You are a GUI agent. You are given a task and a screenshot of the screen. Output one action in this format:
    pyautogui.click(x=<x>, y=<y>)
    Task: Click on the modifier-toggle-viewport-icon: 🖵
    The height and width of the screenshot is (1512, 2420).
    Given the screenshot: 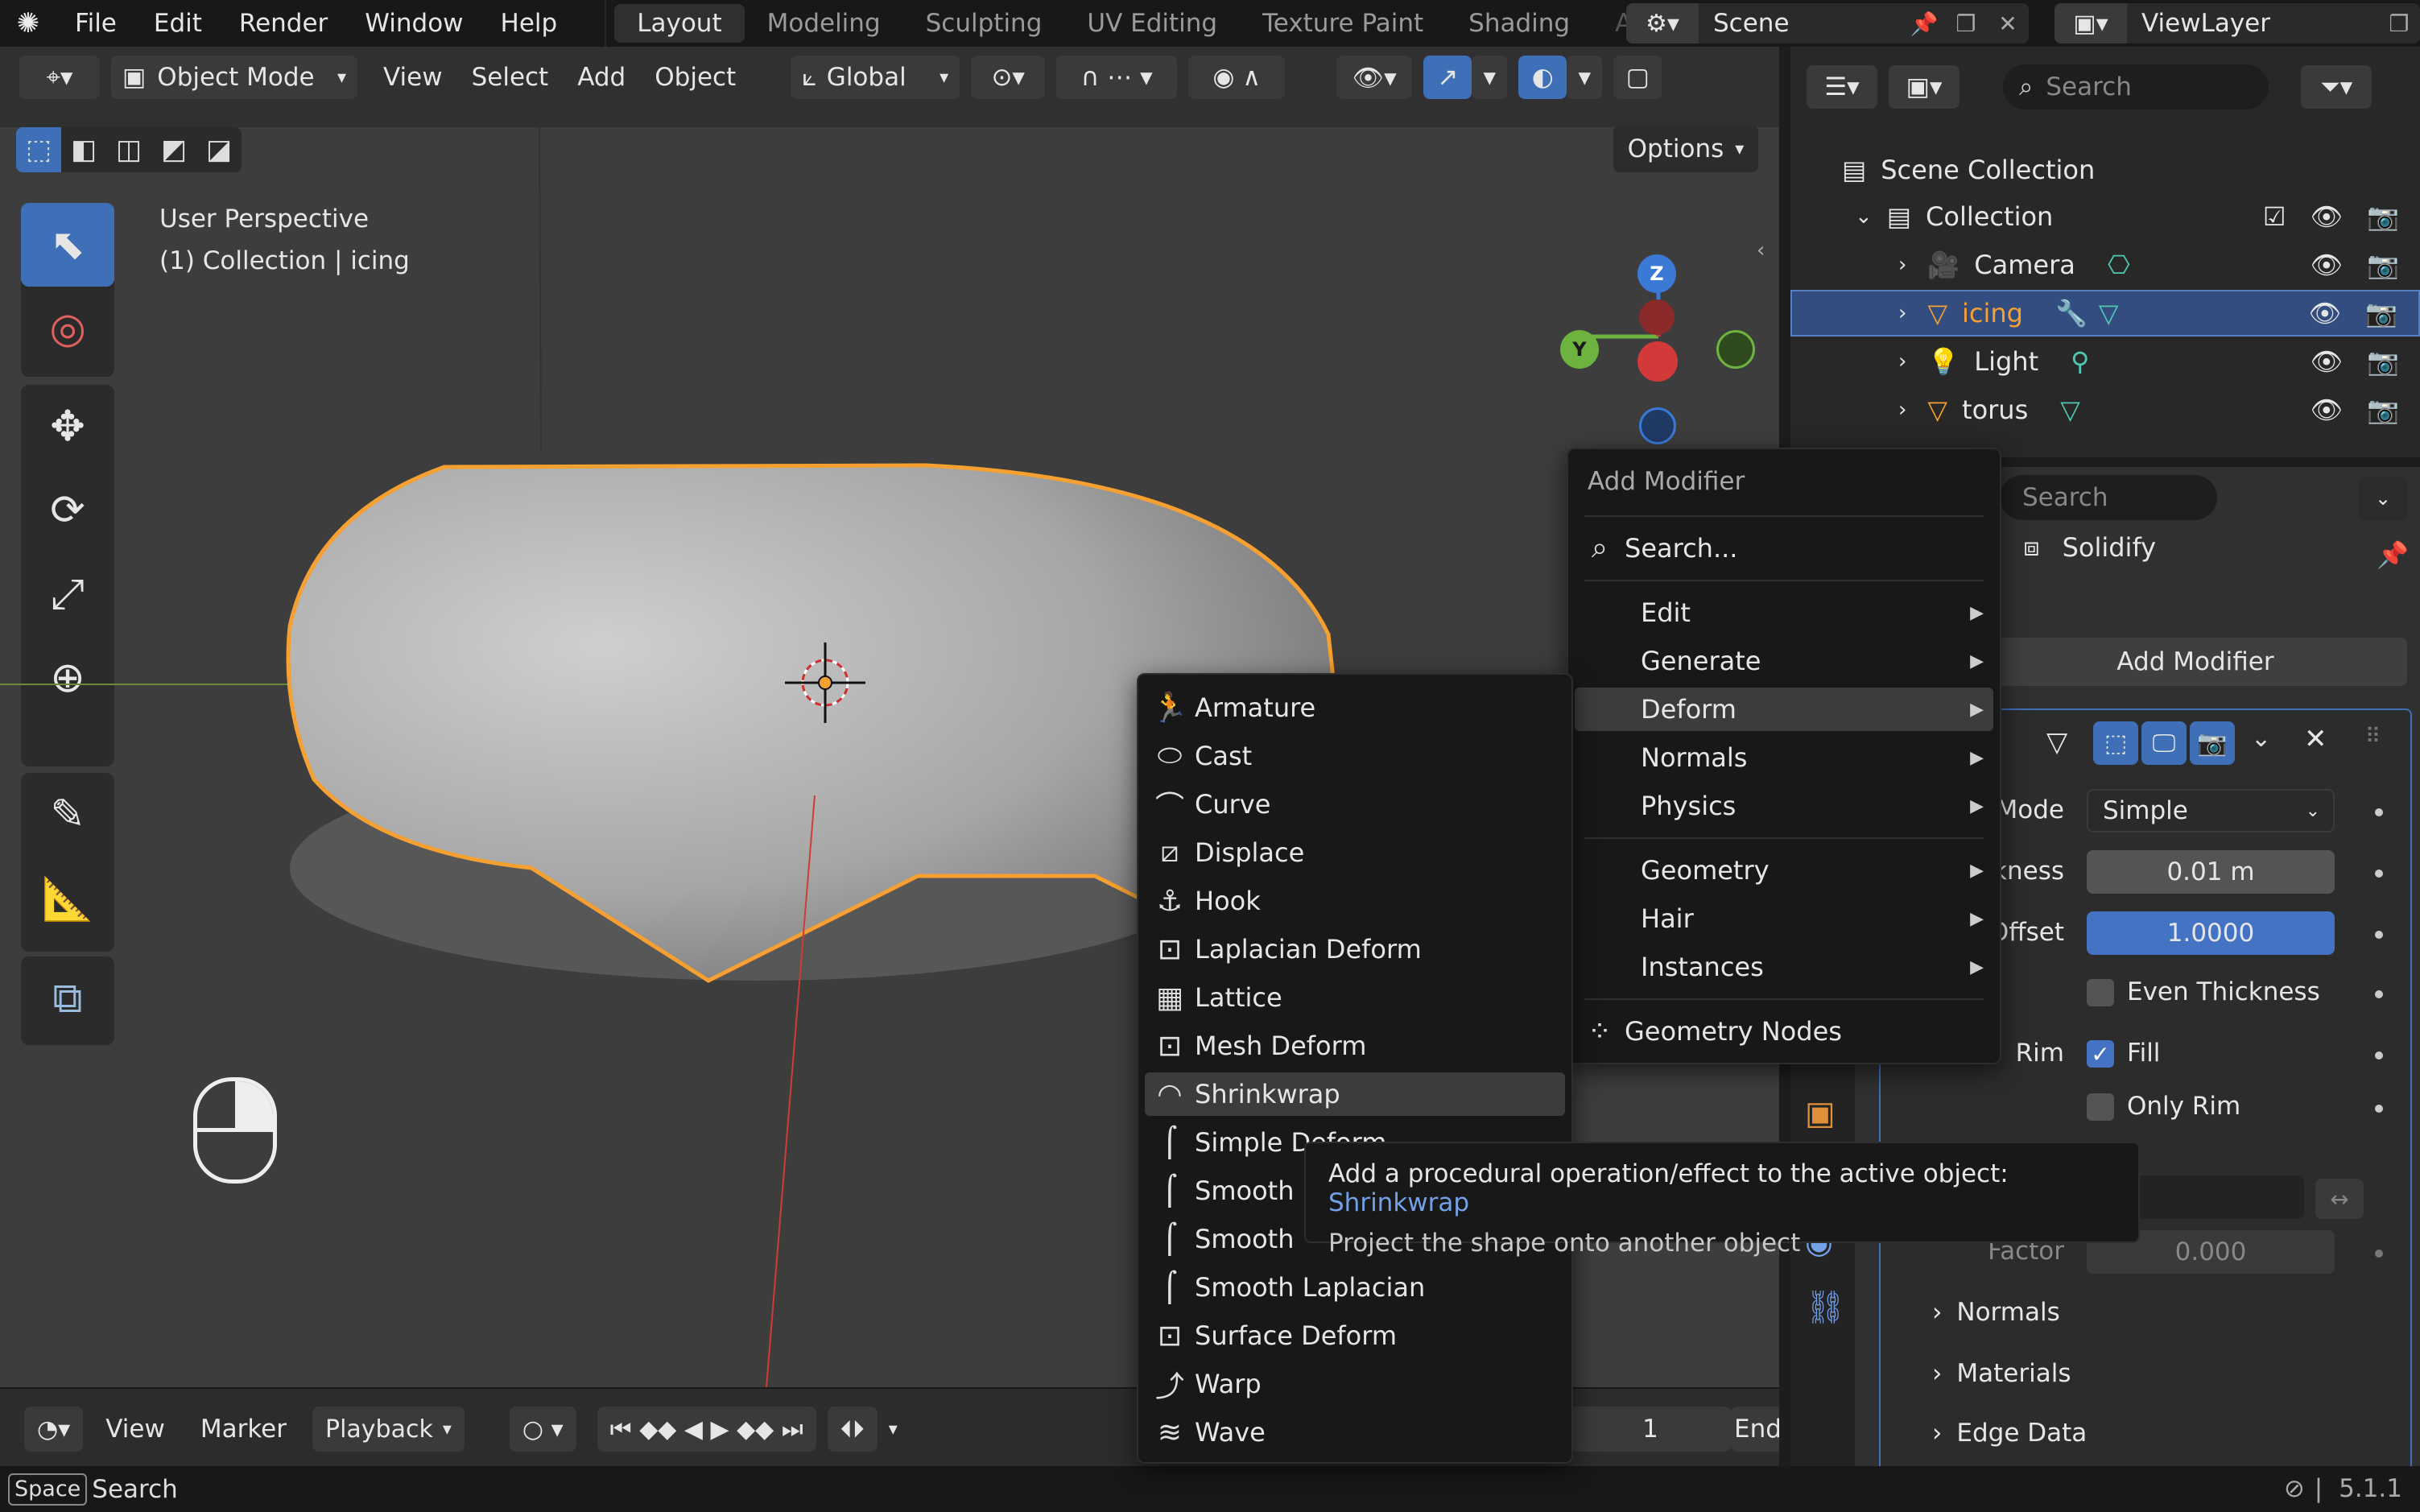 What is the action you would take?
    pyautogui.click(x=2164, y=743)
    